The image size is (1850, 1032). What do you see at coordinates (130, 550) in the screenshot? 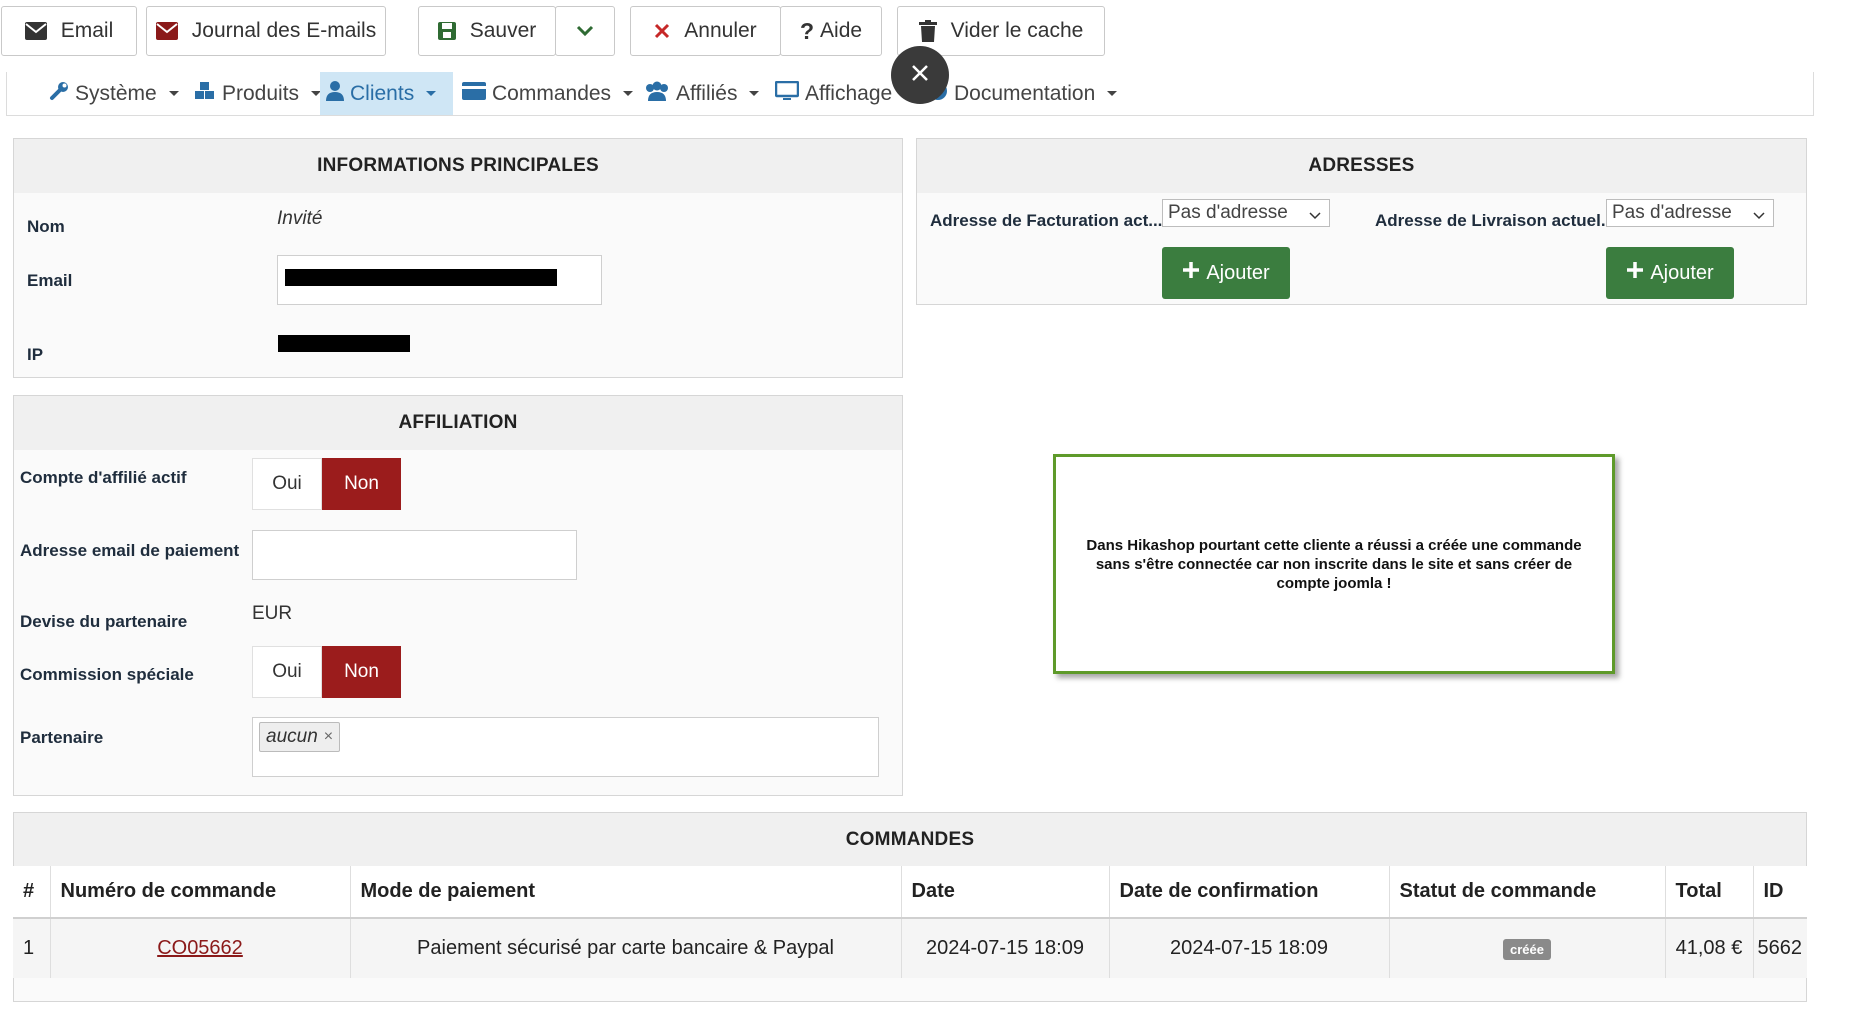
I see `payment-email-label: Adresse email de paiement` at bounding box center [130, 550].